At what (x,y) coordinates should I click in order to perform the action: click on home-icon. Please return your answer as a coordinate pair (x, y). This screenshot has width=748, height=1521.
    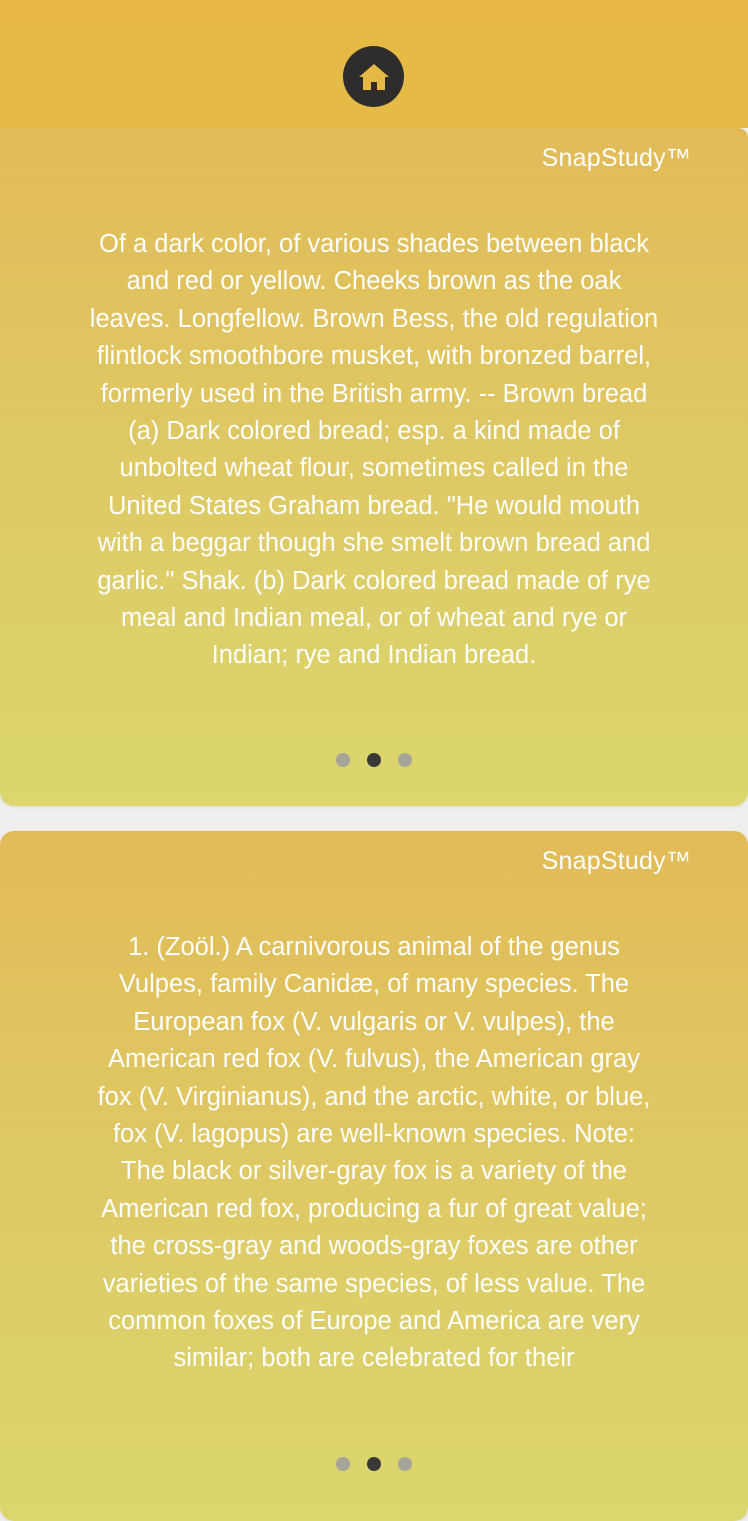
    Looking at the image, I should click on (373, 76).